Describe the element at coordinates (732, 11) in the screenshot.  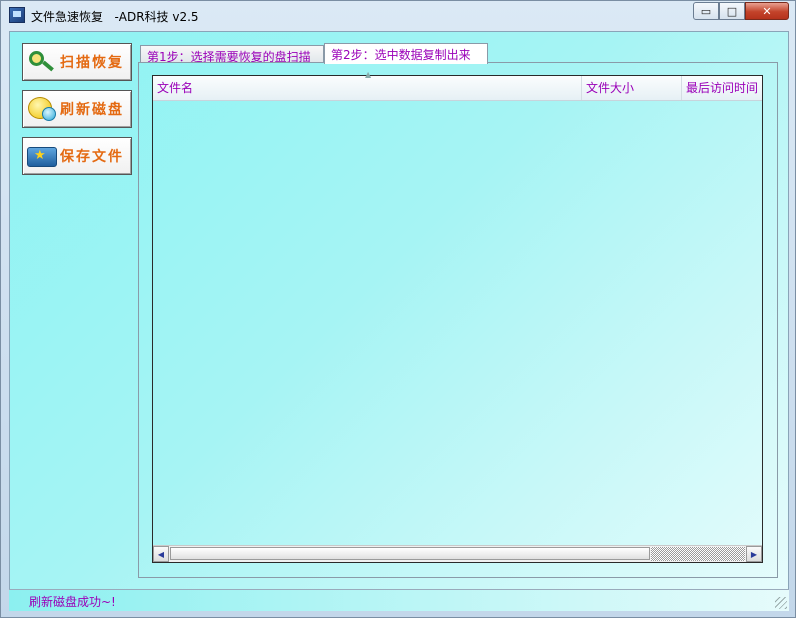
I see `maximize-button: □` at that location.